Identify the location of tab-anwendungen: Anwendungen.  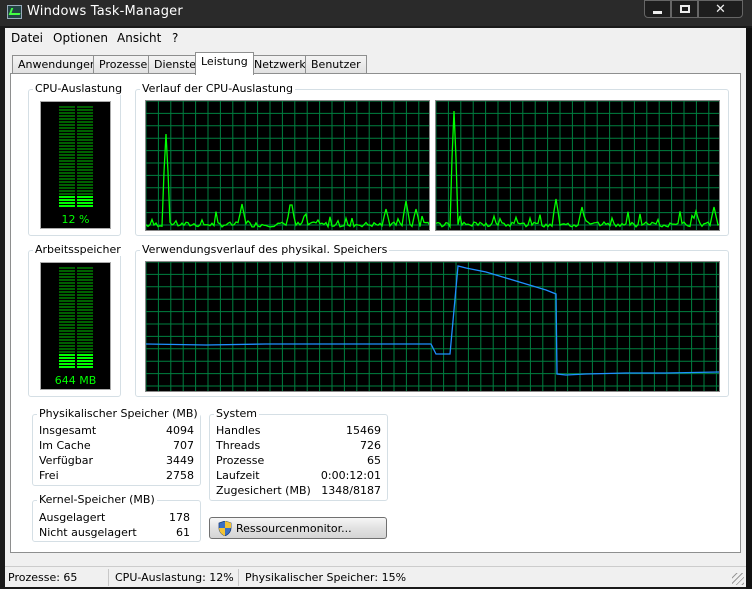
(57, 64).